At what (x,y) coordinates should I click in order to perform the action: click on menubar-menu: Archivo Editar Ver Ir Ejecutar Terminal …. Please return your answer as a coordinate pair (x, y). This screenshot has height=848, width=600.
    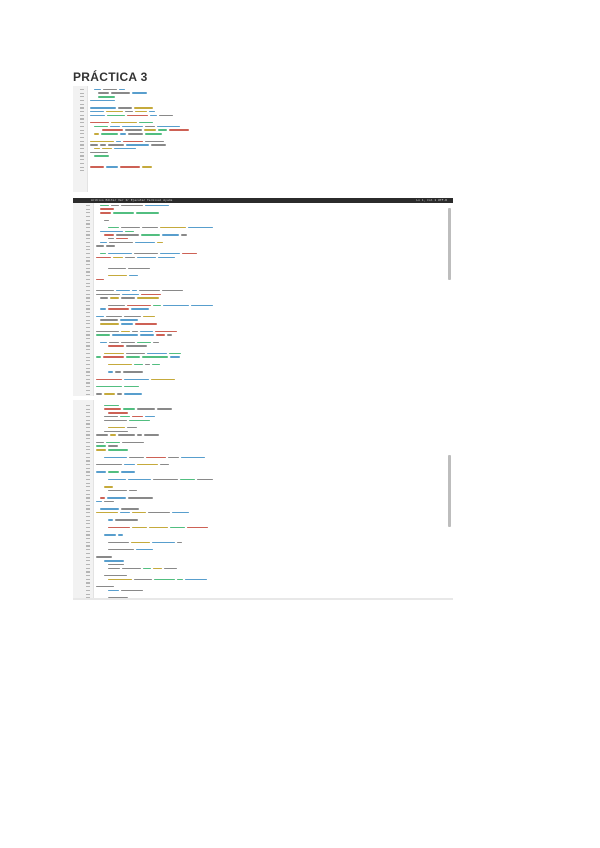
    Looking at the image, I should click on (132, 200).